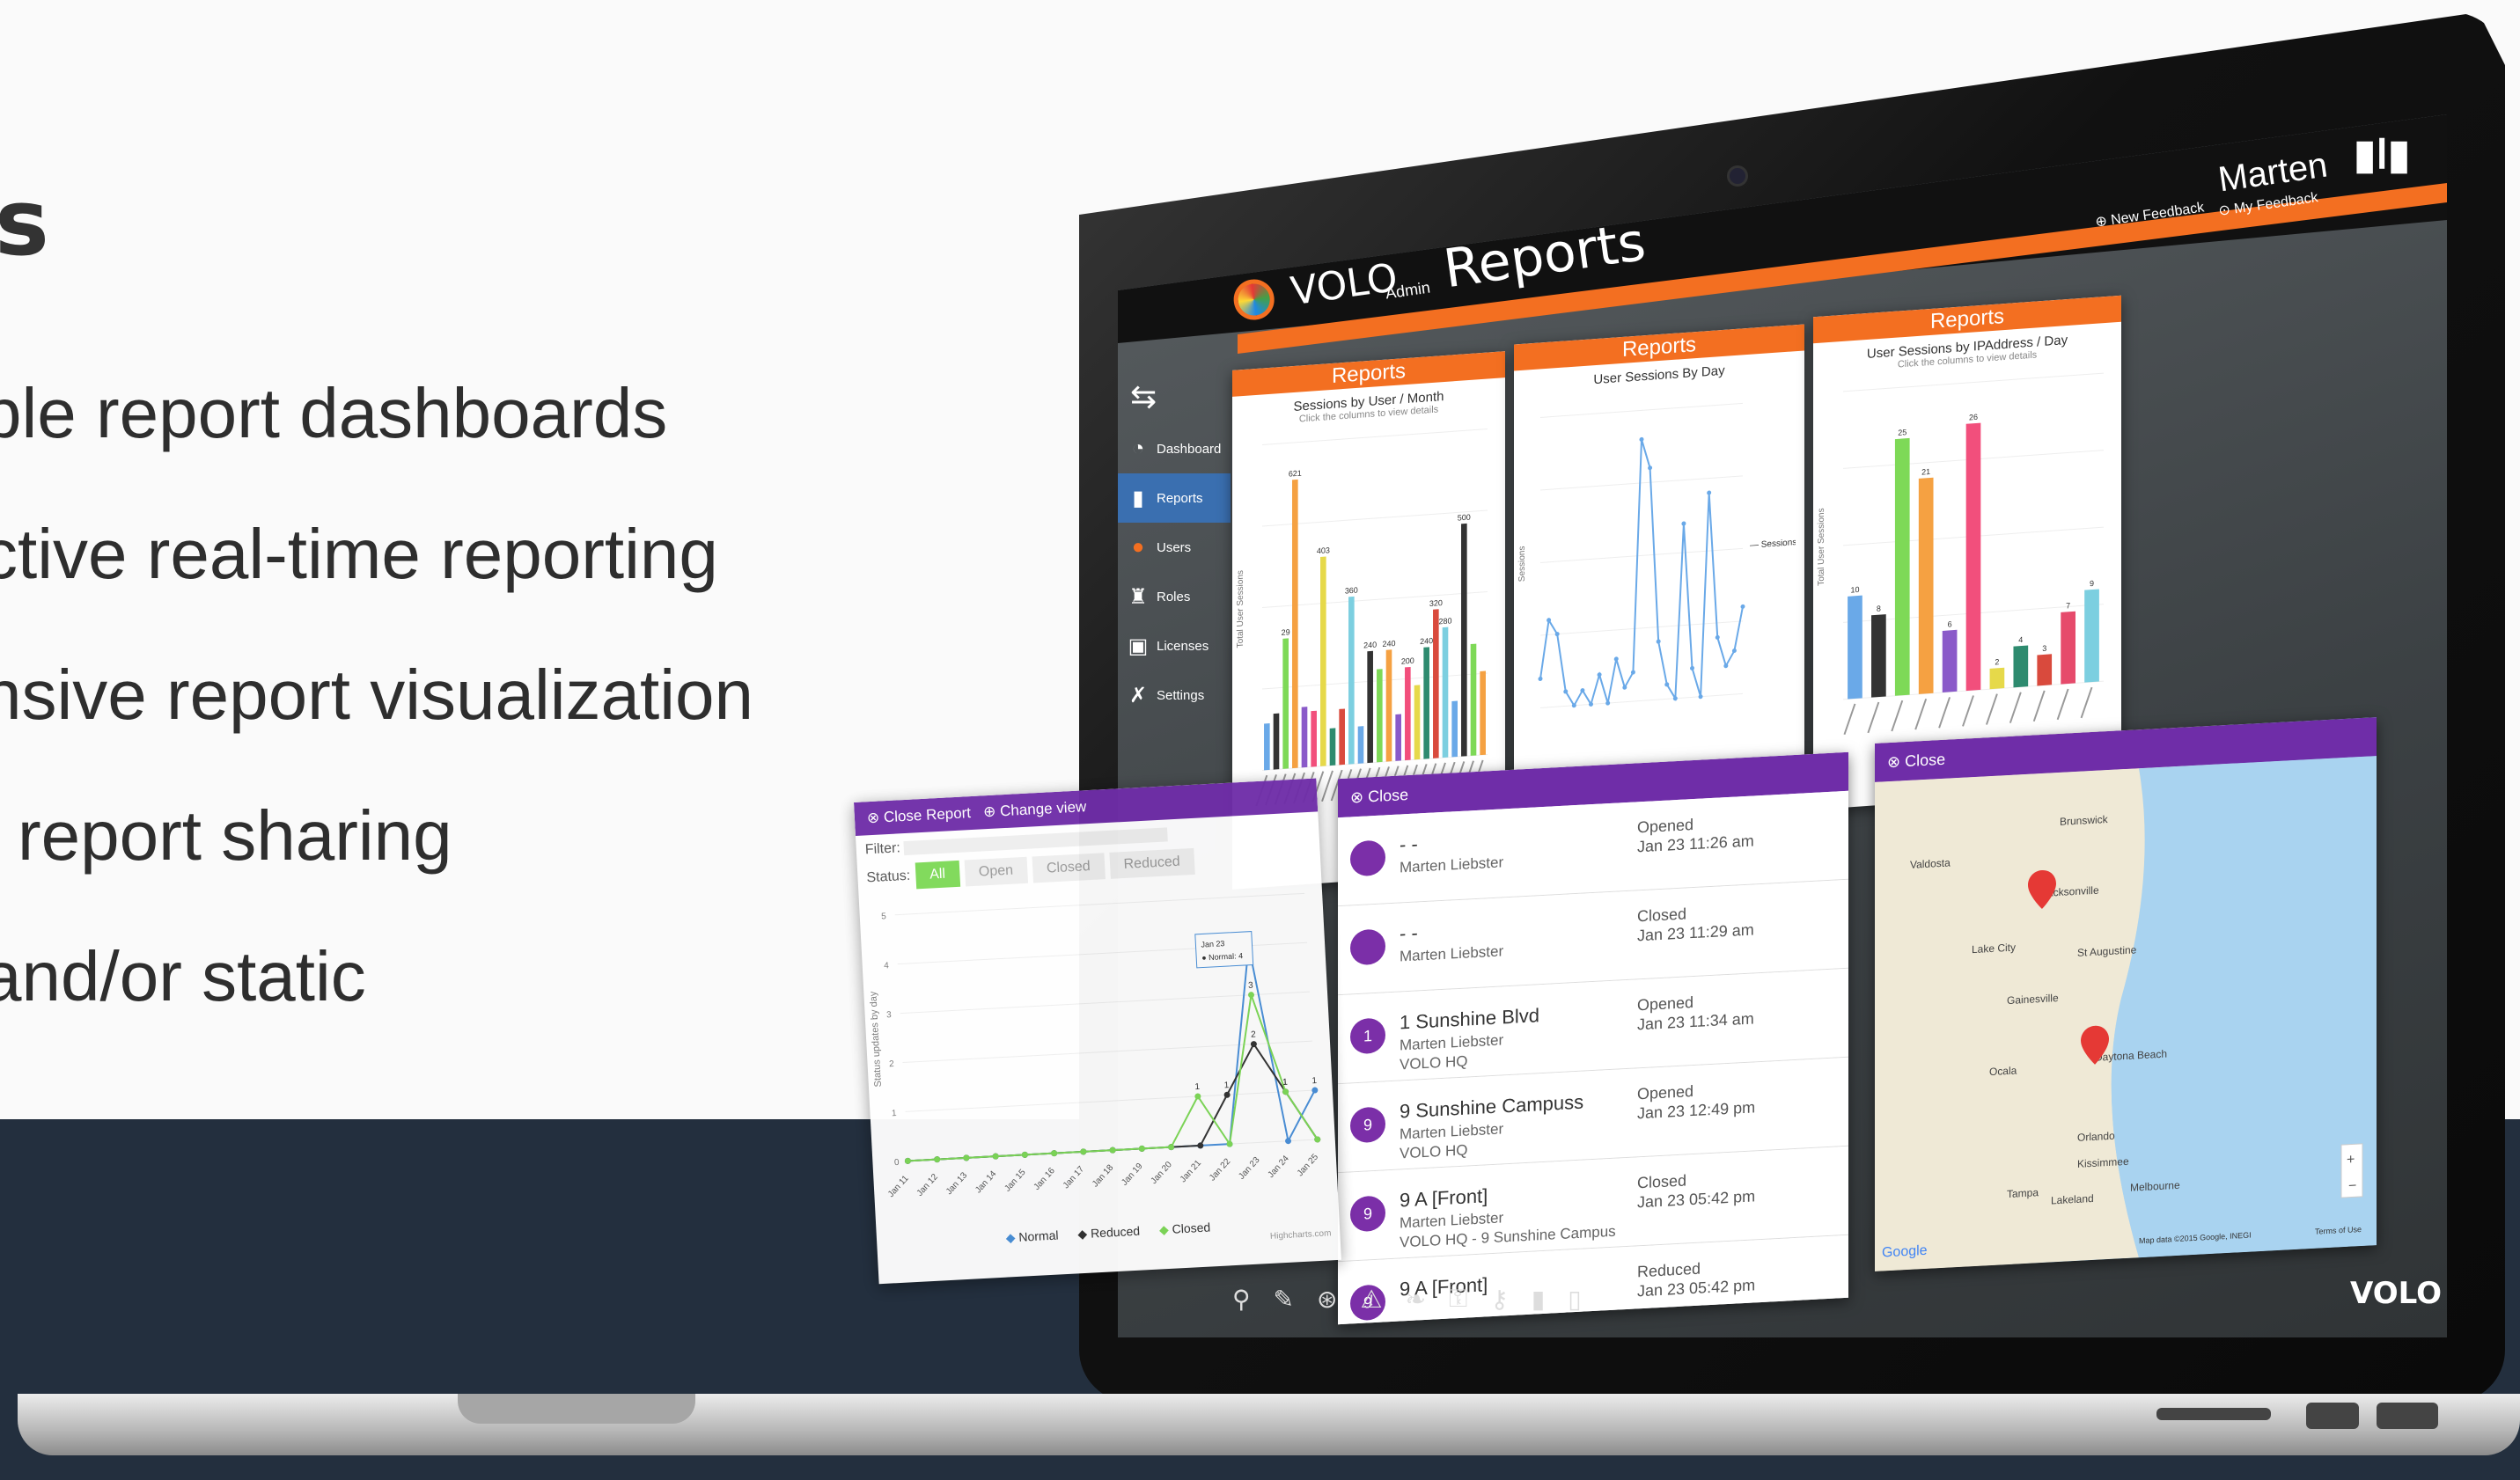 The height and width of the screenshot is (1480, 2520). What do you see at coordinates (937, 875) in the screenshot?
I see `status-all-button: All` at bounding box center [937, 875].